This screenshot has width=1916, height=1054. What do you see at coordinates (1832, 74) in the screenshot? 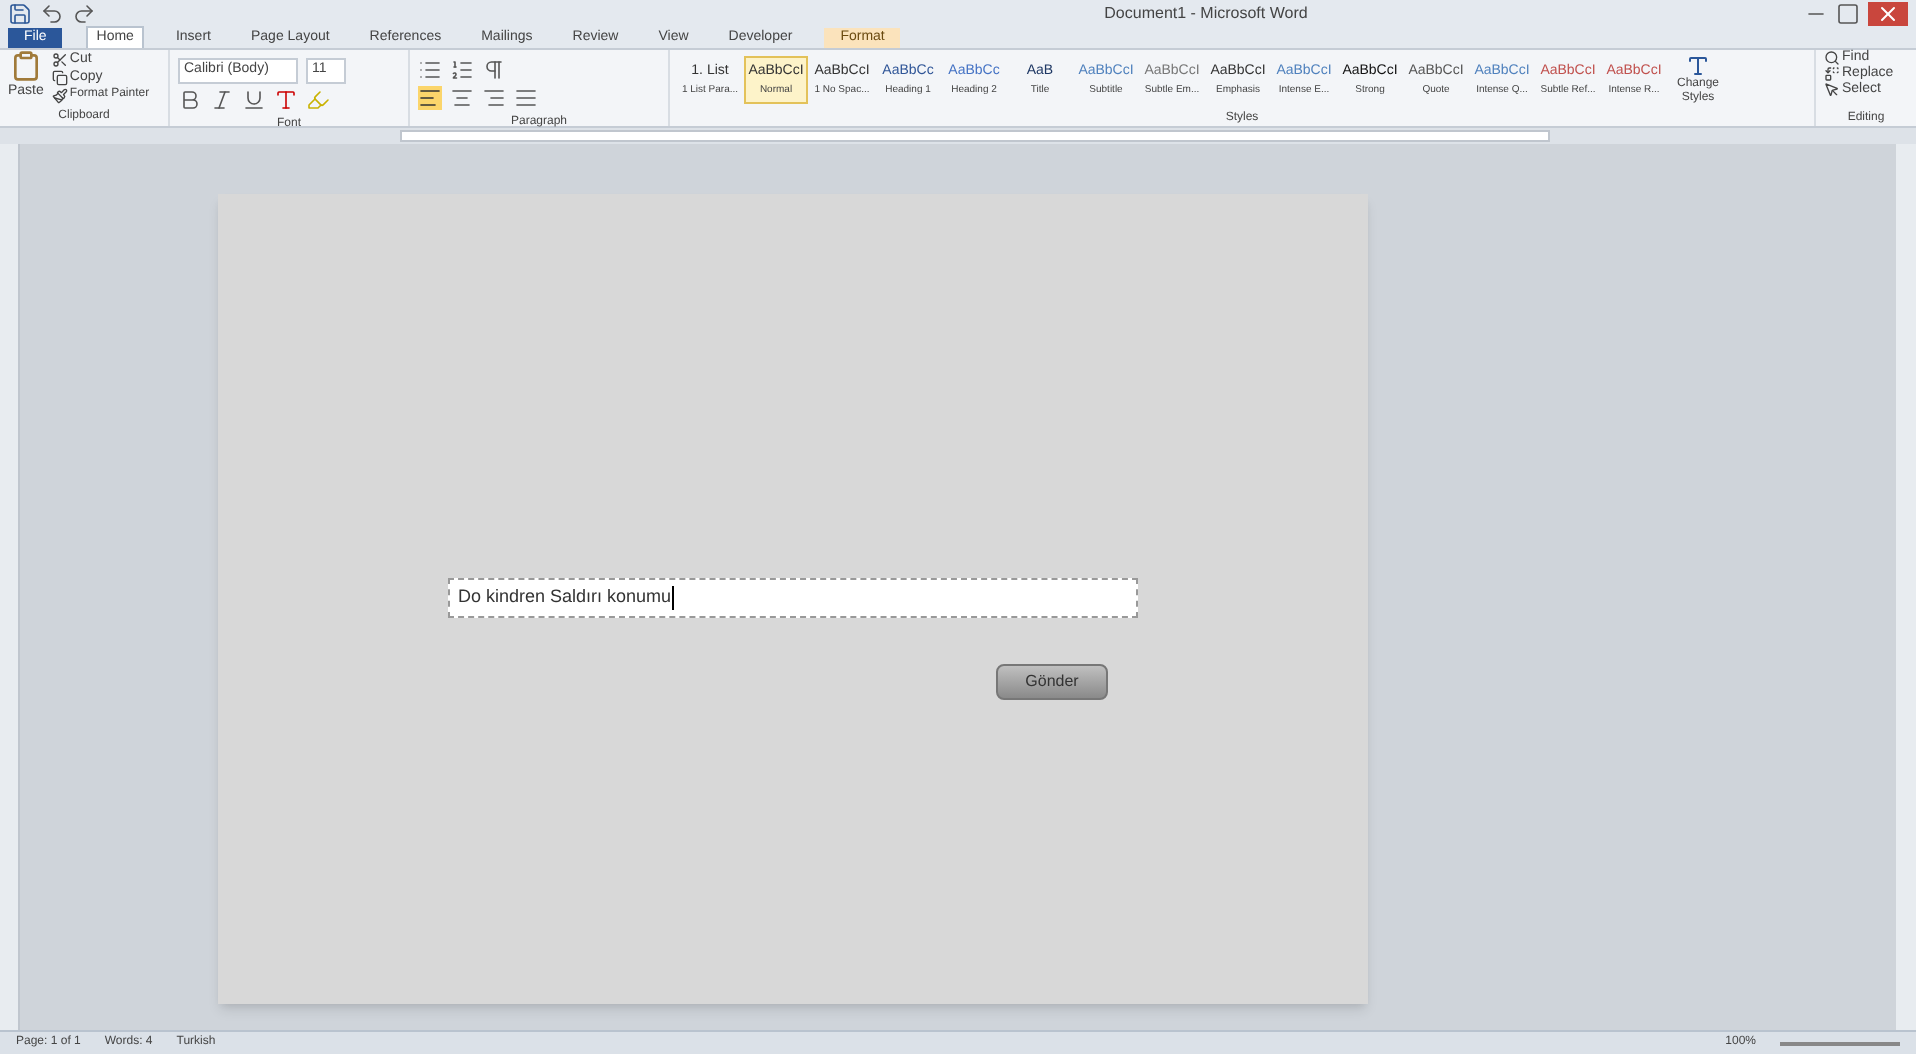
I see `replace-icon` at bounding box center [1832, 74].